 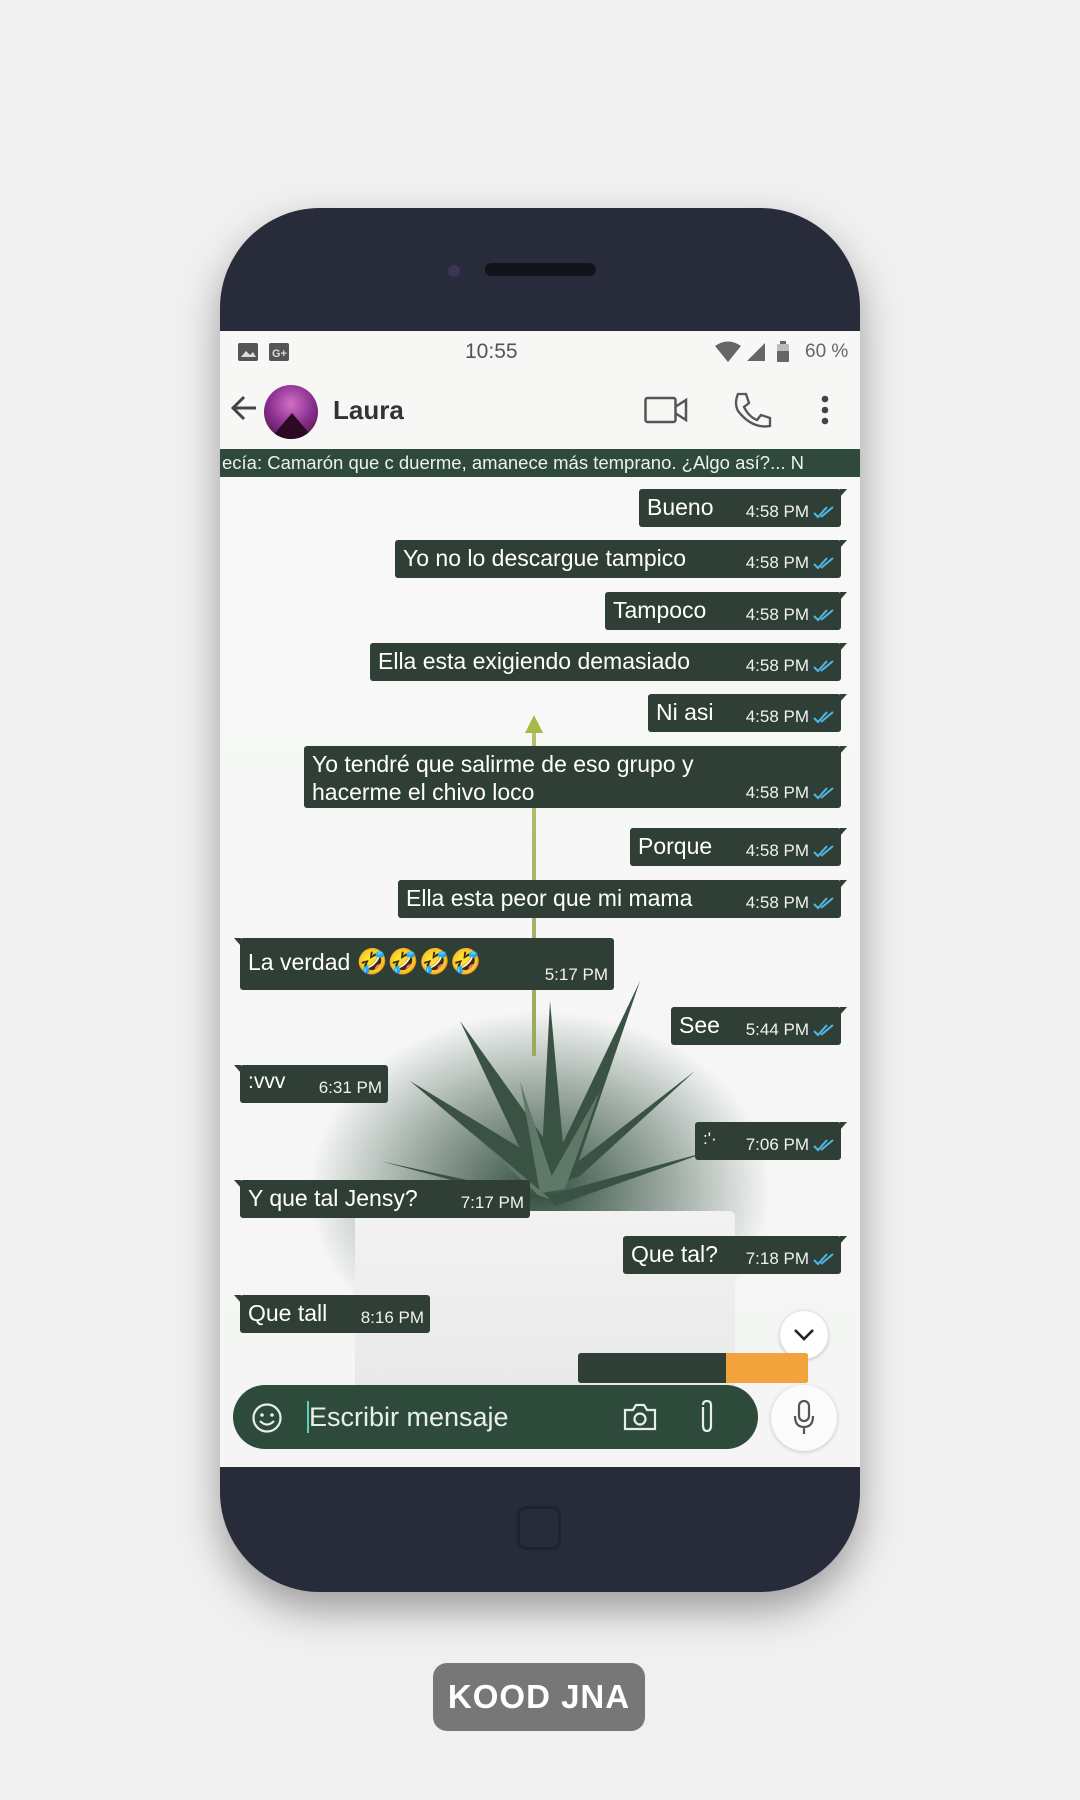 I want to click on message-bubble-out: Yo no lo descargue tampico 4:58 PM, so click(x=621, y=559).